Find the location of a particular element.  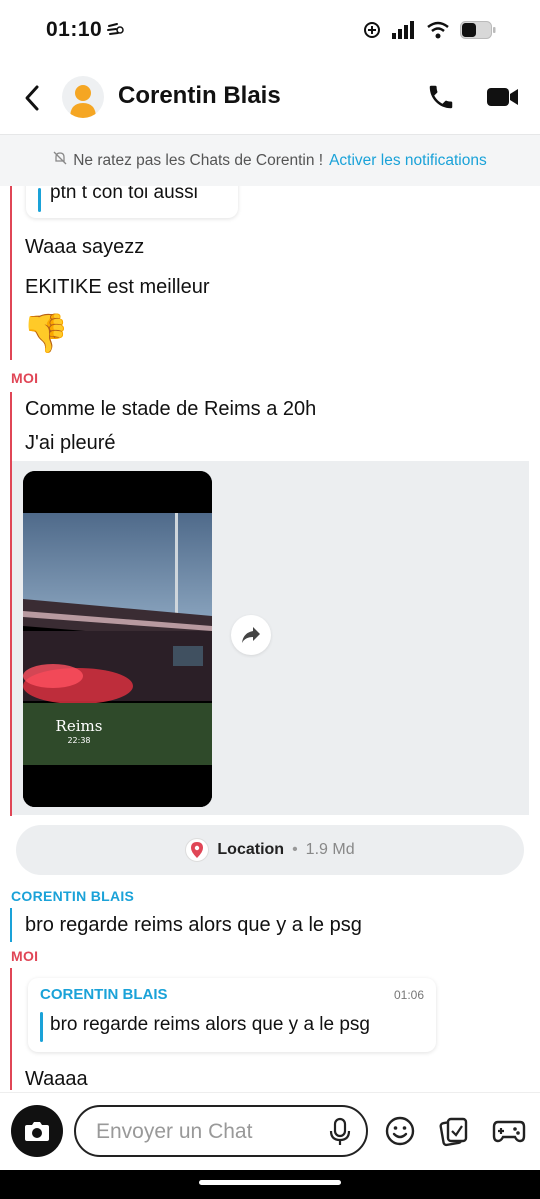

message-text: Waaa sayezz is located at coordinates (84, 247).